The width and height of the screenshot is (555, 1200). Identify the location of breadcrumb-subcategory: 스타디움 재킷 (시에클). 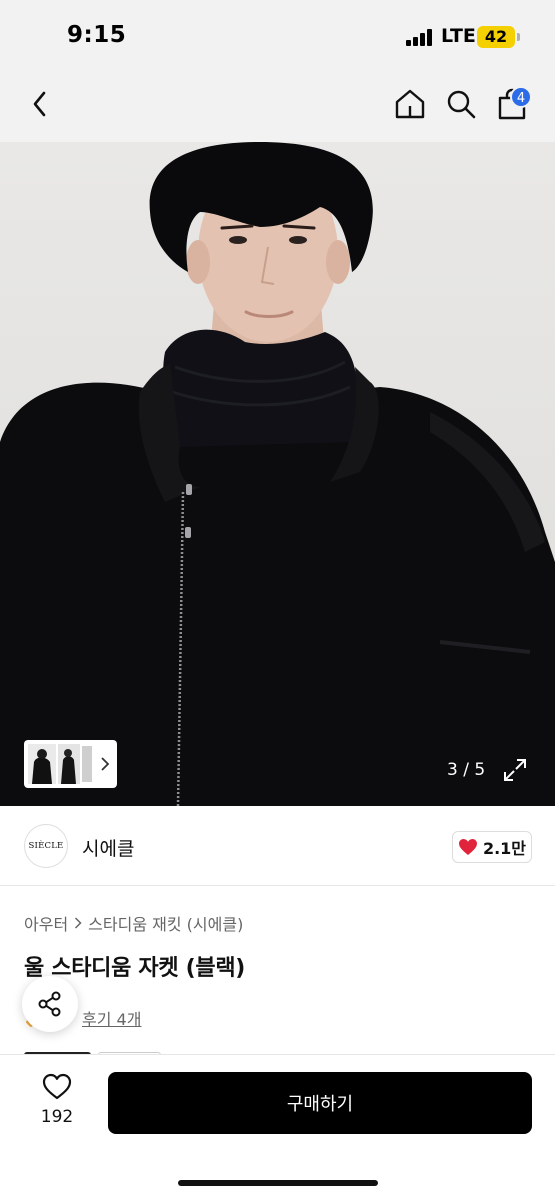
(165, 923).